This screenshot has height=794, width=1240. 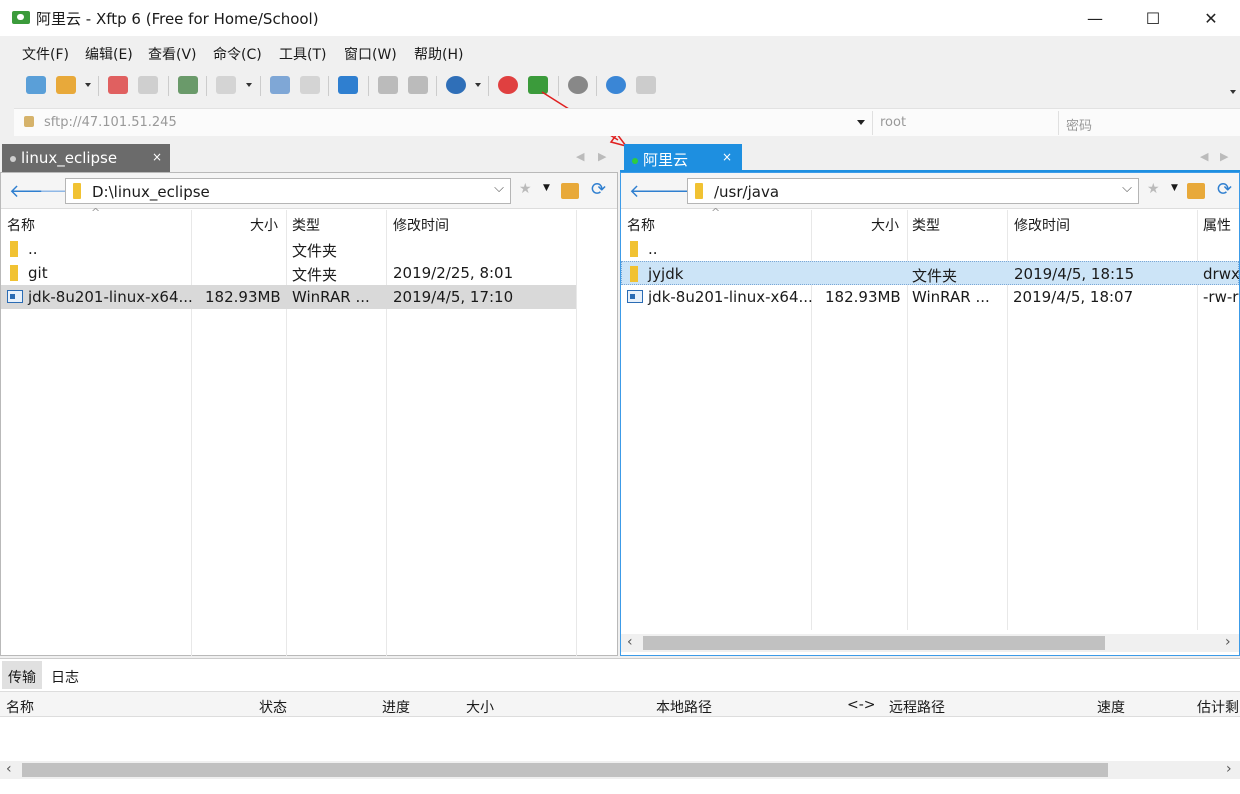 I want to click on username-input: root, so click(x=893, y=122).